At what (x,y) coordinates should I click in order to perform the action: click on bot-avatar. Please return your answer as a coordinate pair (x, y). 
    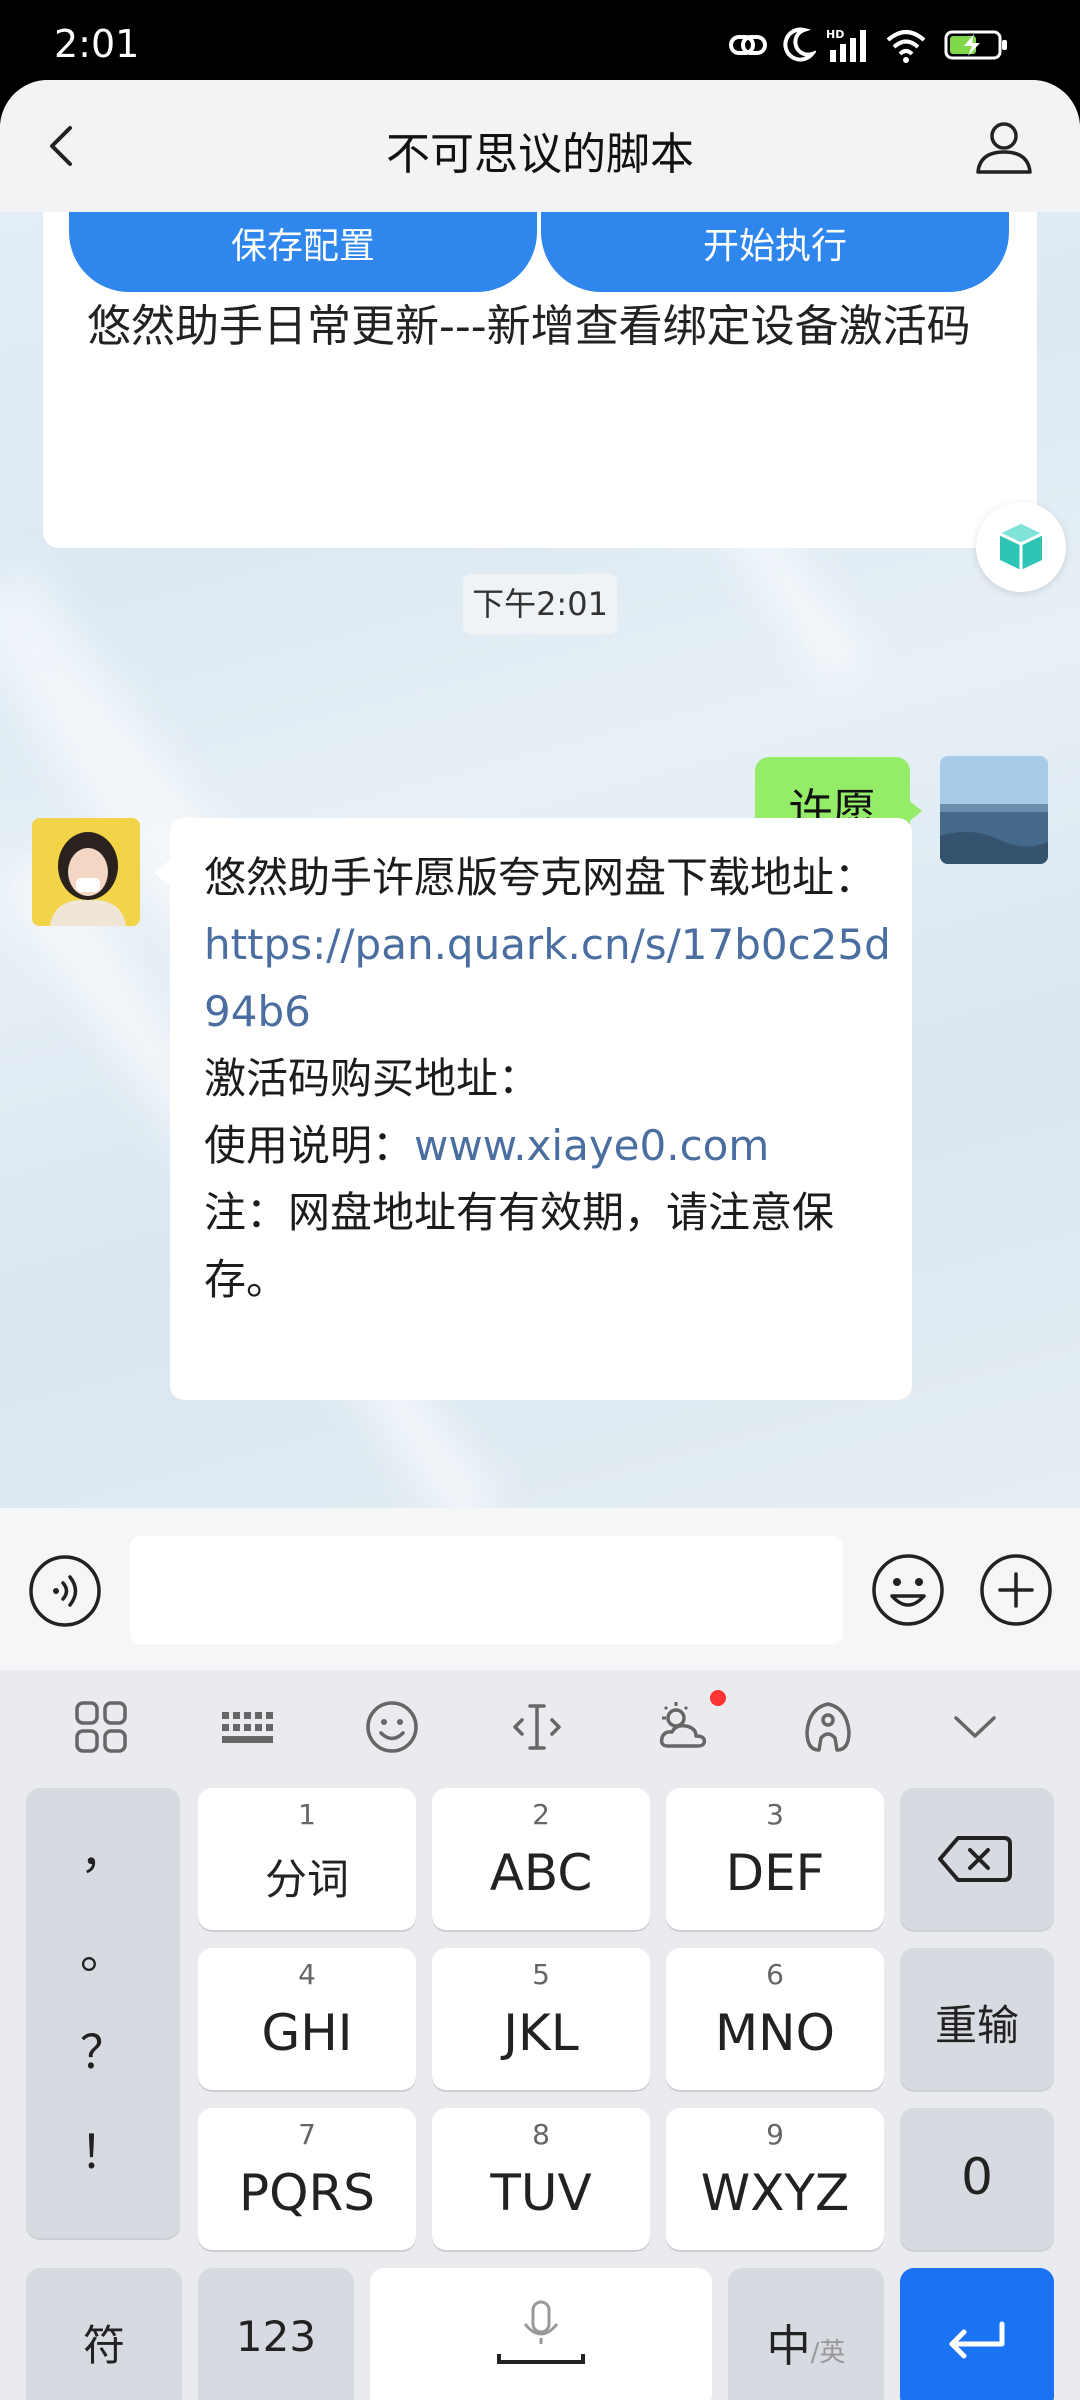
    Looking at the image, I should click on (86, 872).